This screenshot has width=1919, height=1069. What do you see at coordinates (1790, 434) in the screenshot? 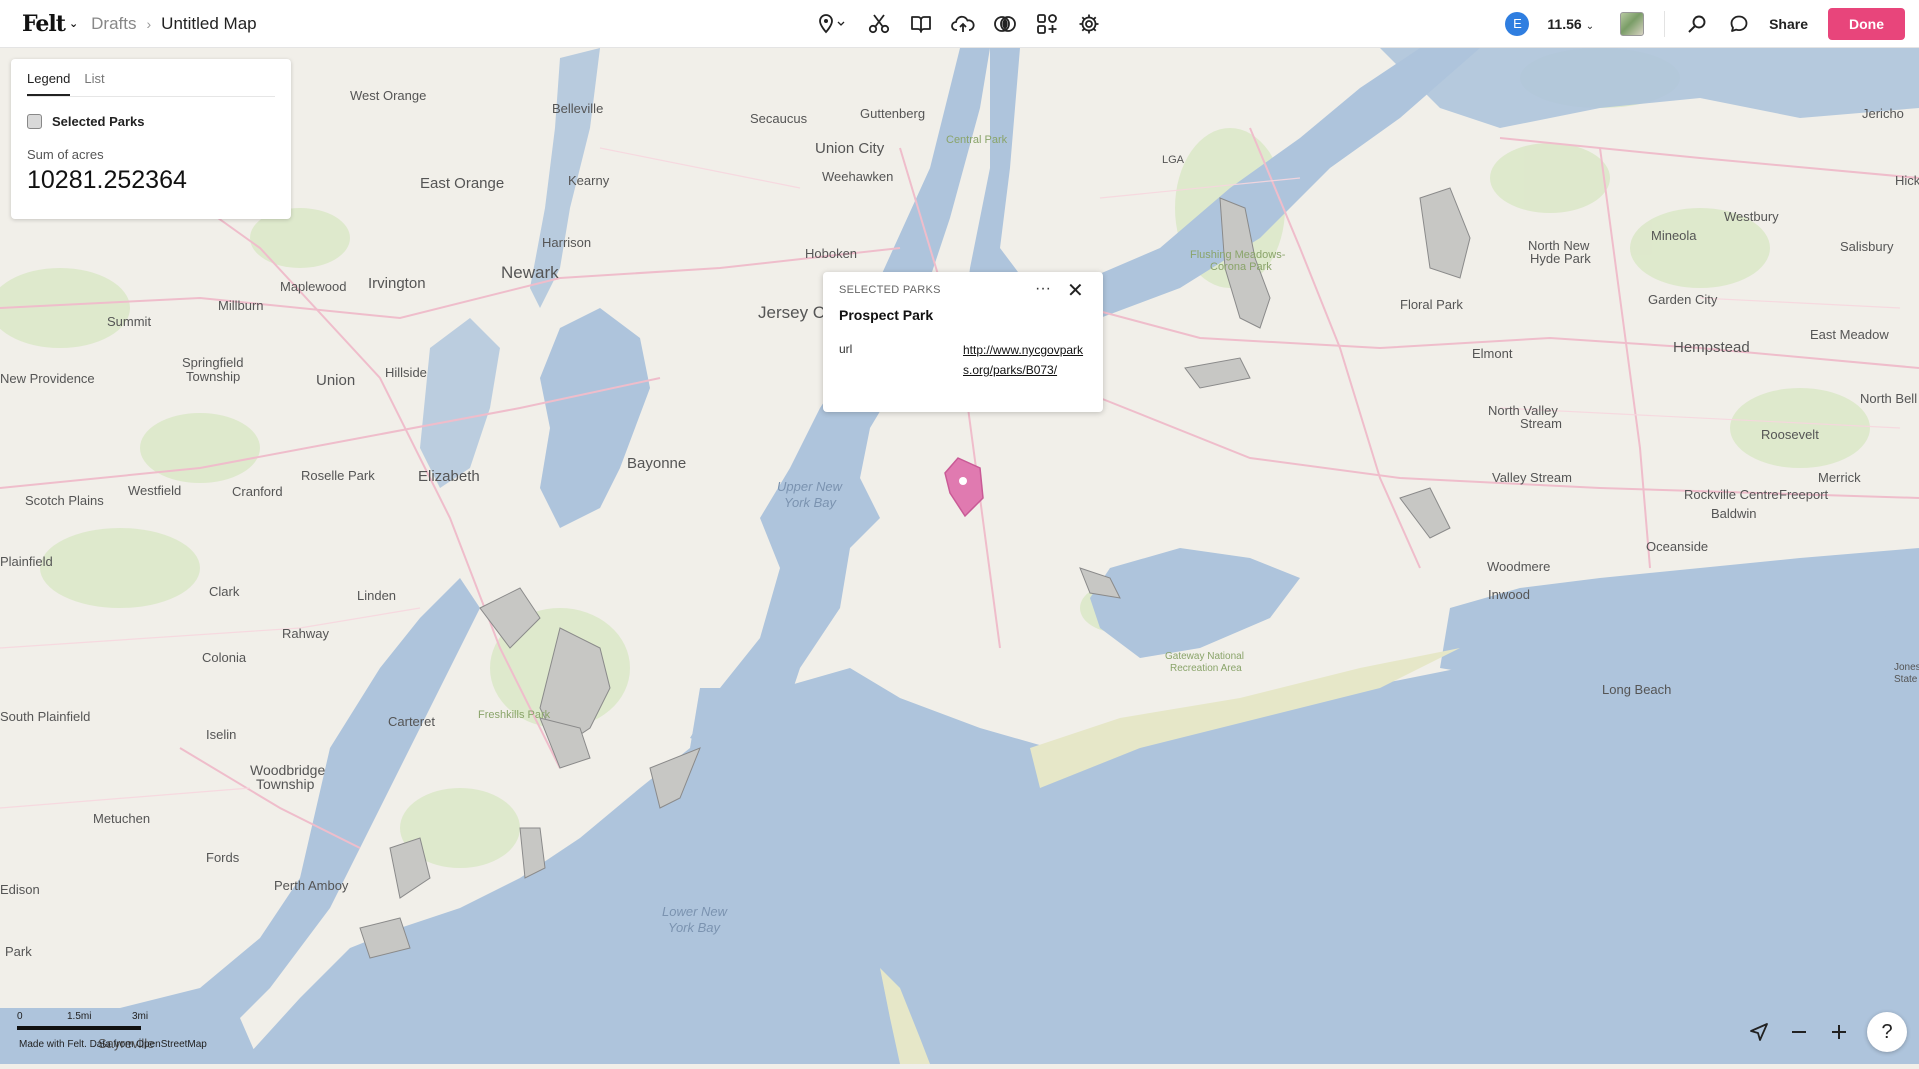
I see `svg-text: Roosevelt` at bounding box center [1790, 434].